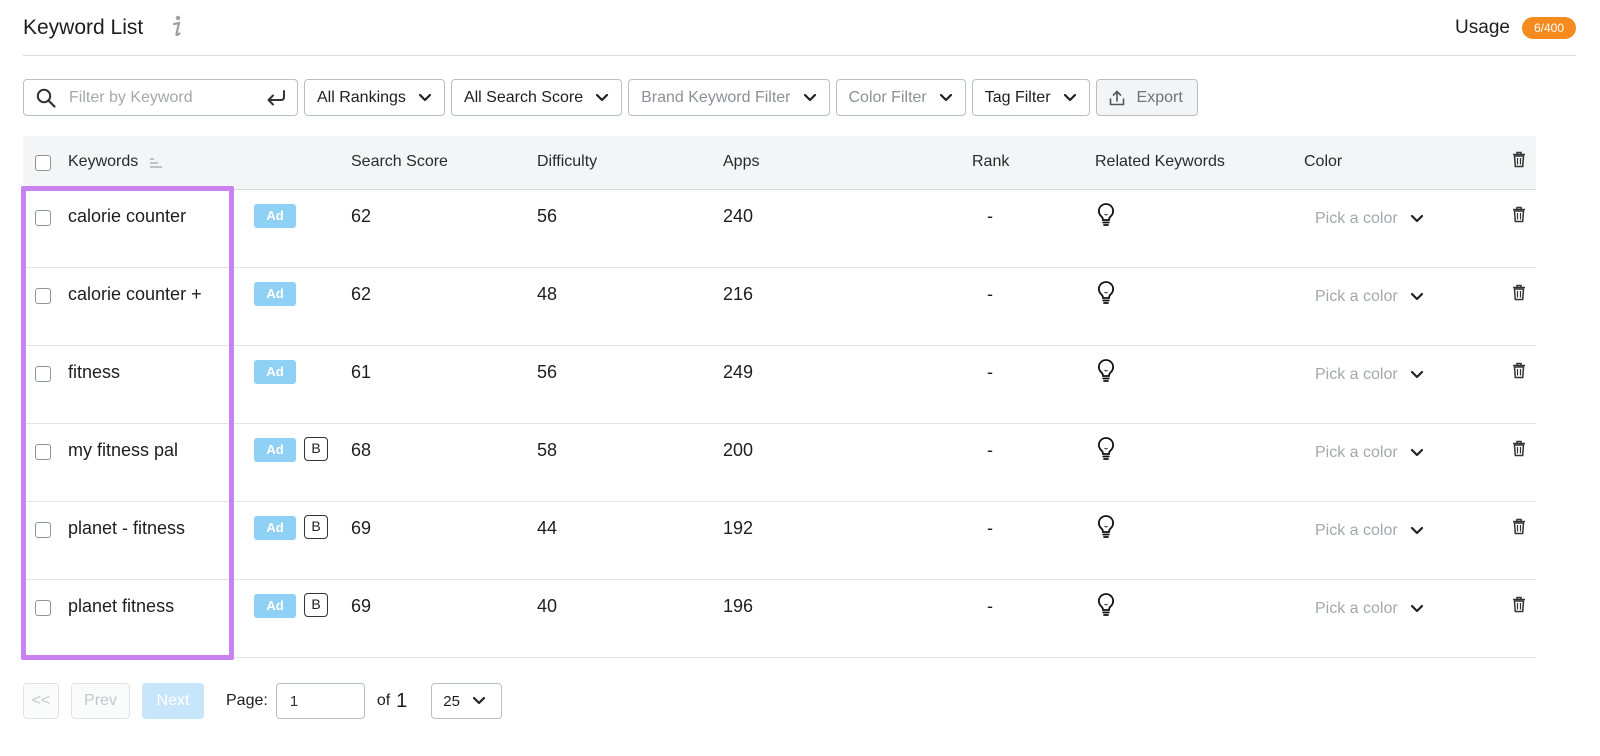 This screenshot has width=1600, height=756. Describe the element at coordinates (738, 294) in the screenshot. I see `apps-cell: 216` at that location.